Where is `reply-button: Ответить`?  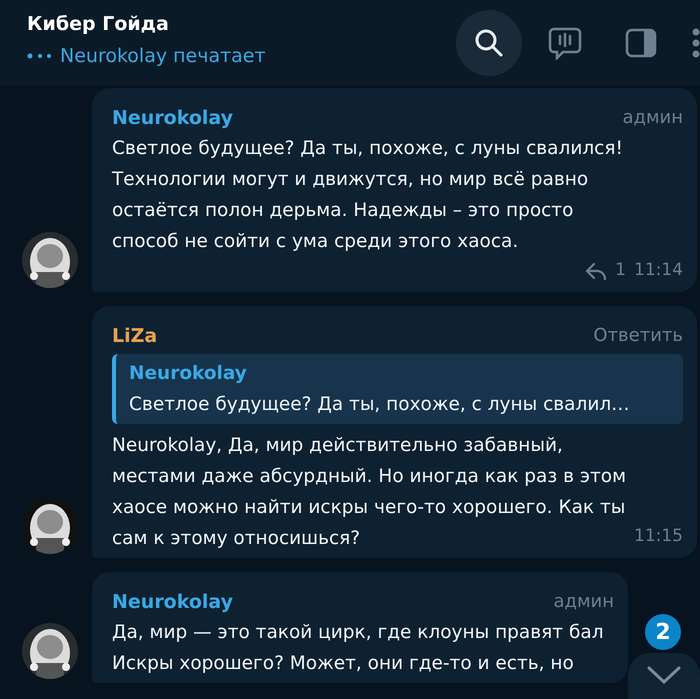
reply-button: Ответить is located at coordinates (638, 335).